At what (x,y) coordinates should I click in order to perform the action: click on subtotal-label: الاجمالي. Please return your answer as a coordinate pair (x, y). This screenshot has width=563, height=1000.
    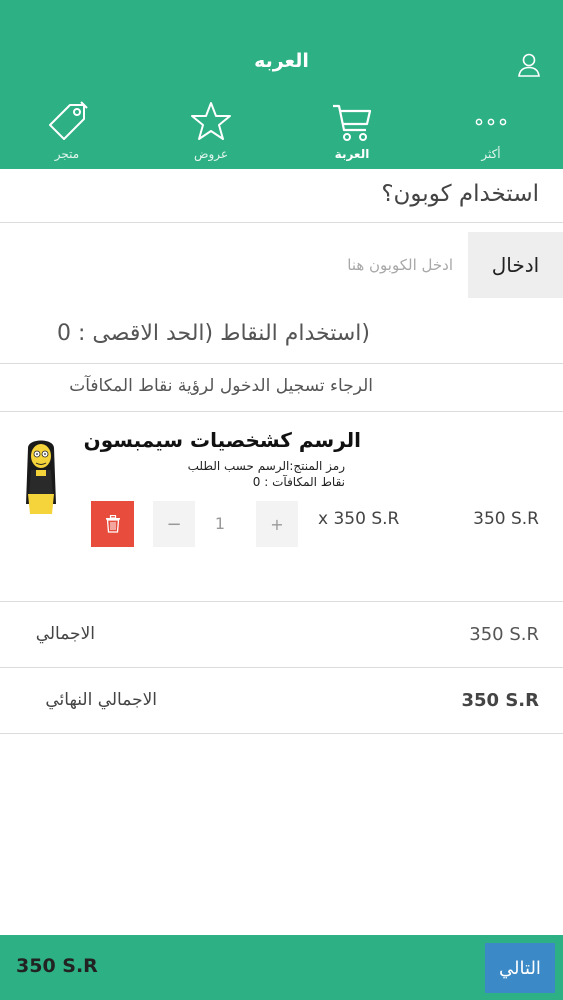
    Looking at the image, I should click on (65, 634).